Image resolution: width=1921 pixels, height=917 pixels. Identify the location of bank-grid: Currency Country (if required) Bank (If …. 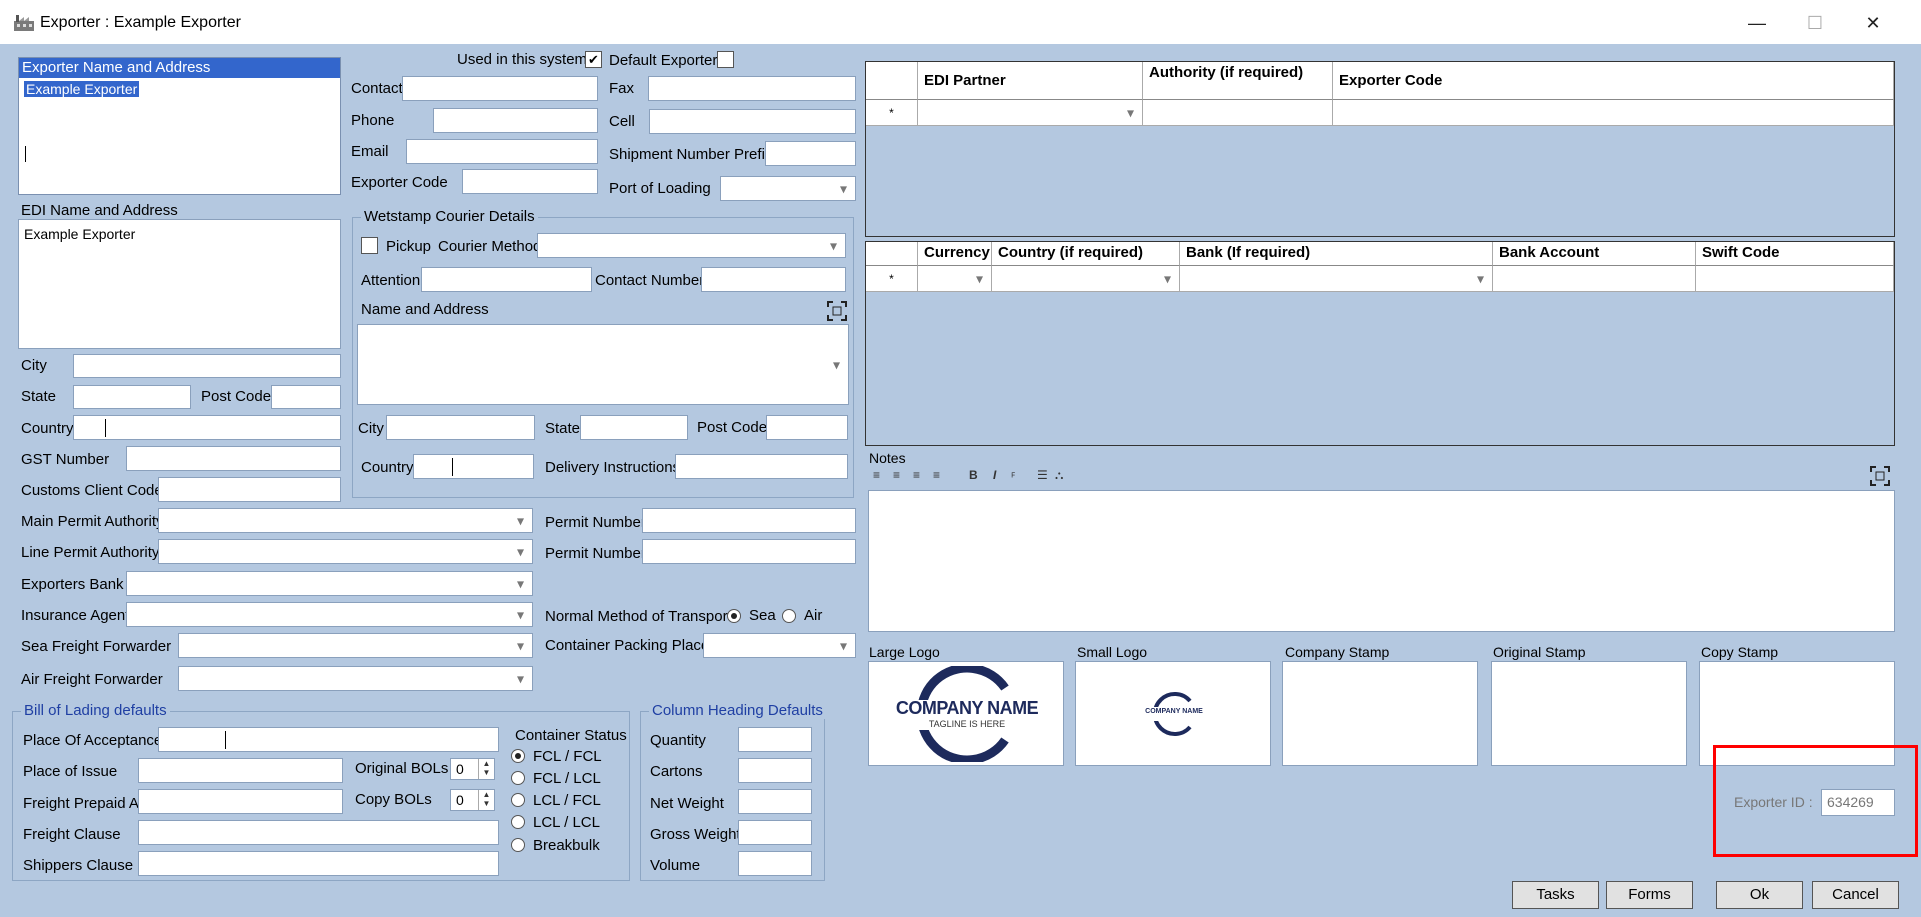
(1380, 343).